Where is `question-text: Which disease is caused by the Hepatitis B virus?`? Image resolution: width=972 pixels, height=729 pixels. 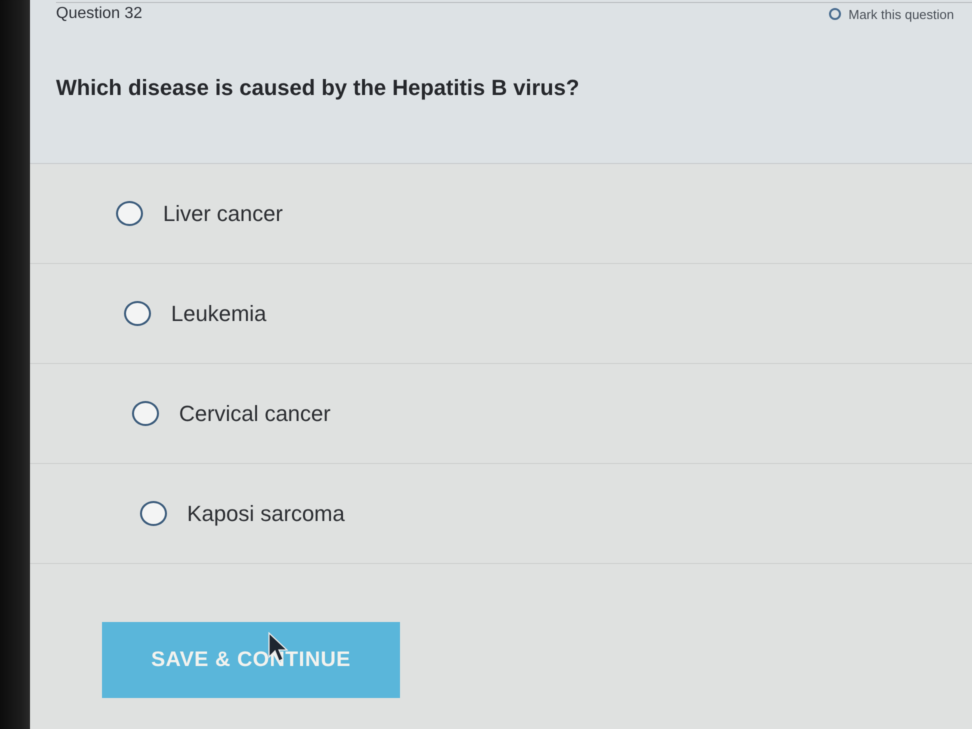 question-text: Which disease is caused by the Hepatitis B virus? is located at coordinates (318, 88).